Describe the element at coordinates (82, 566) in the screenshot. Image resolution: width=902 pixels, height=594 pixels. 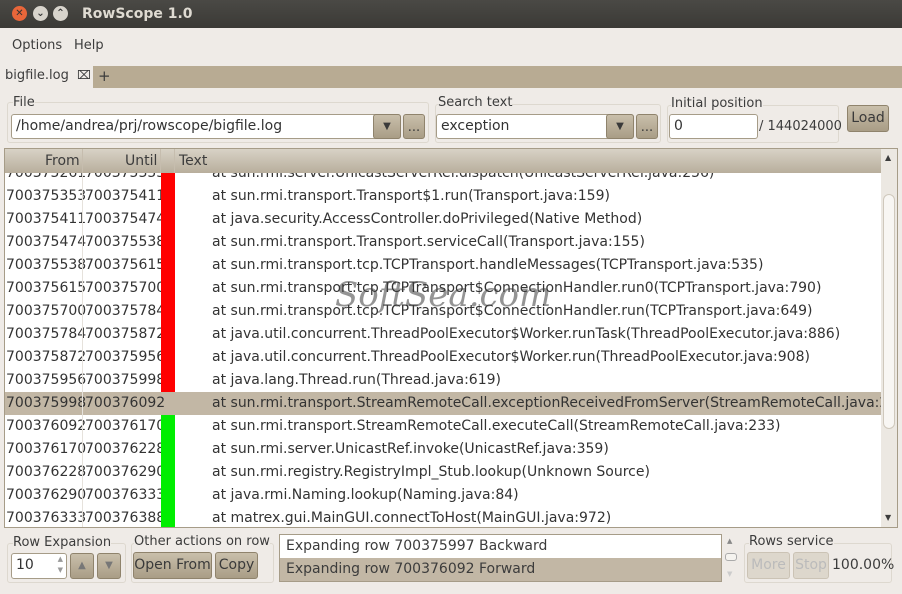
I see `expand-up-button: ▲` at that location.